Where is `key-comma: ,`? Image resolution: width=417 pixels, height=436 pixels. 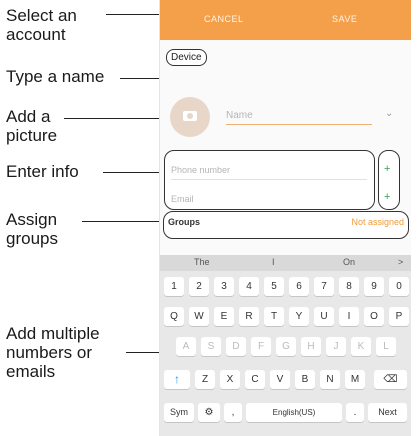
key-comma: , is located at coordinates (233, 412).